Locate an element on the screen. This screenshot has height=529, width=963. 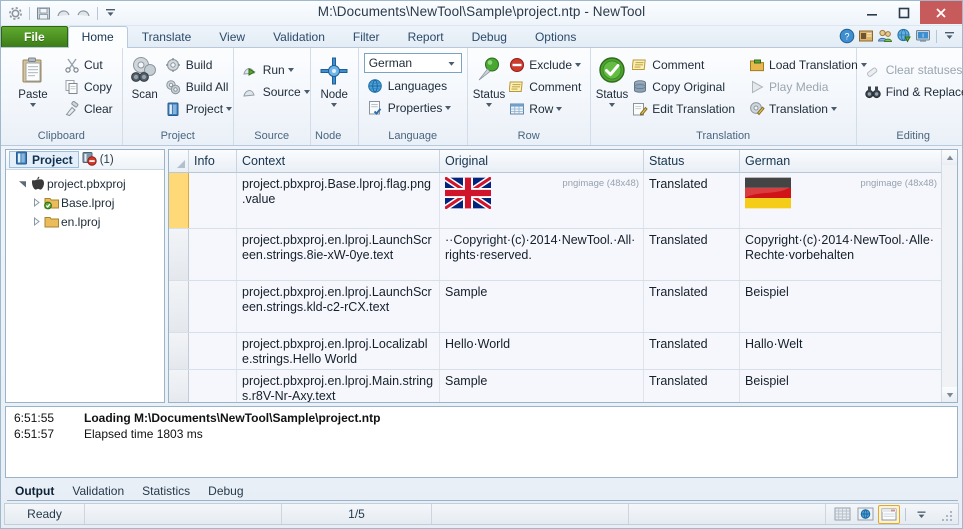
clear-statuses-button: Clear statuses is located at coordinates (912, 69).